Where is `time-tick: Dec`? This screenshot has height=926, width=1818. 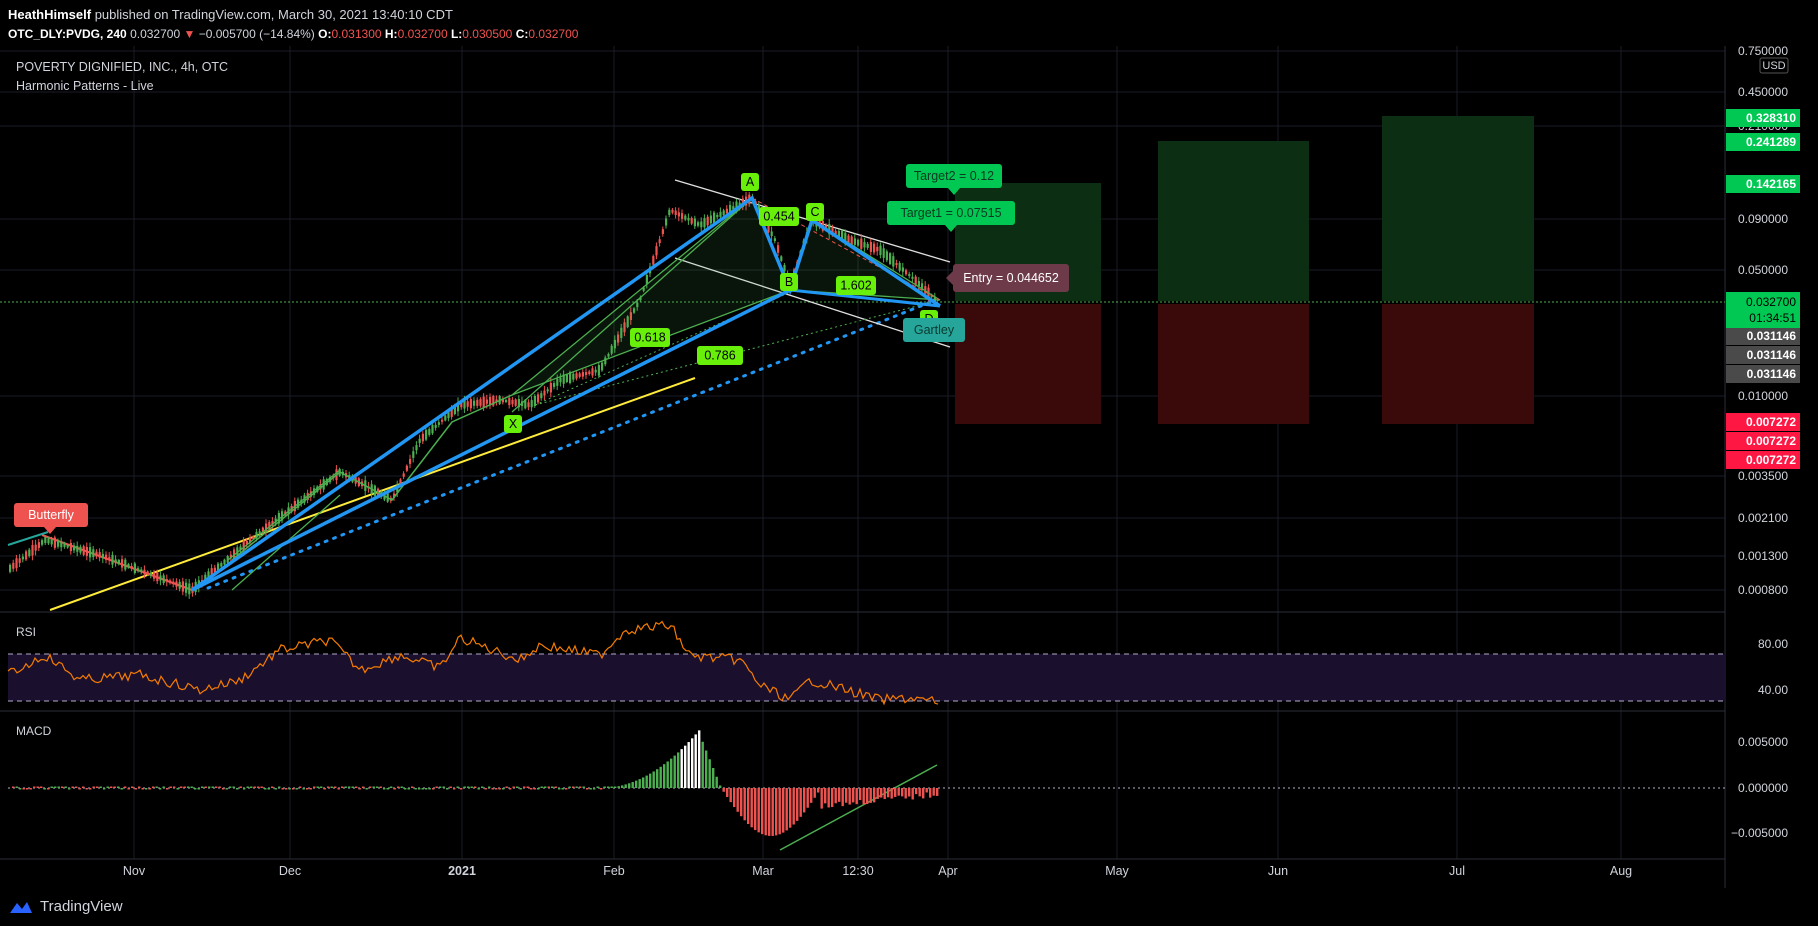
time-tick: Dec is located at coordinates (290, 871).